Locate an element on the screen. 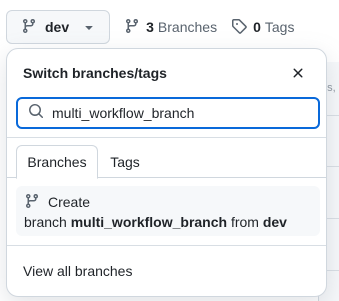  header-divider is located at coordinates (166, 137).